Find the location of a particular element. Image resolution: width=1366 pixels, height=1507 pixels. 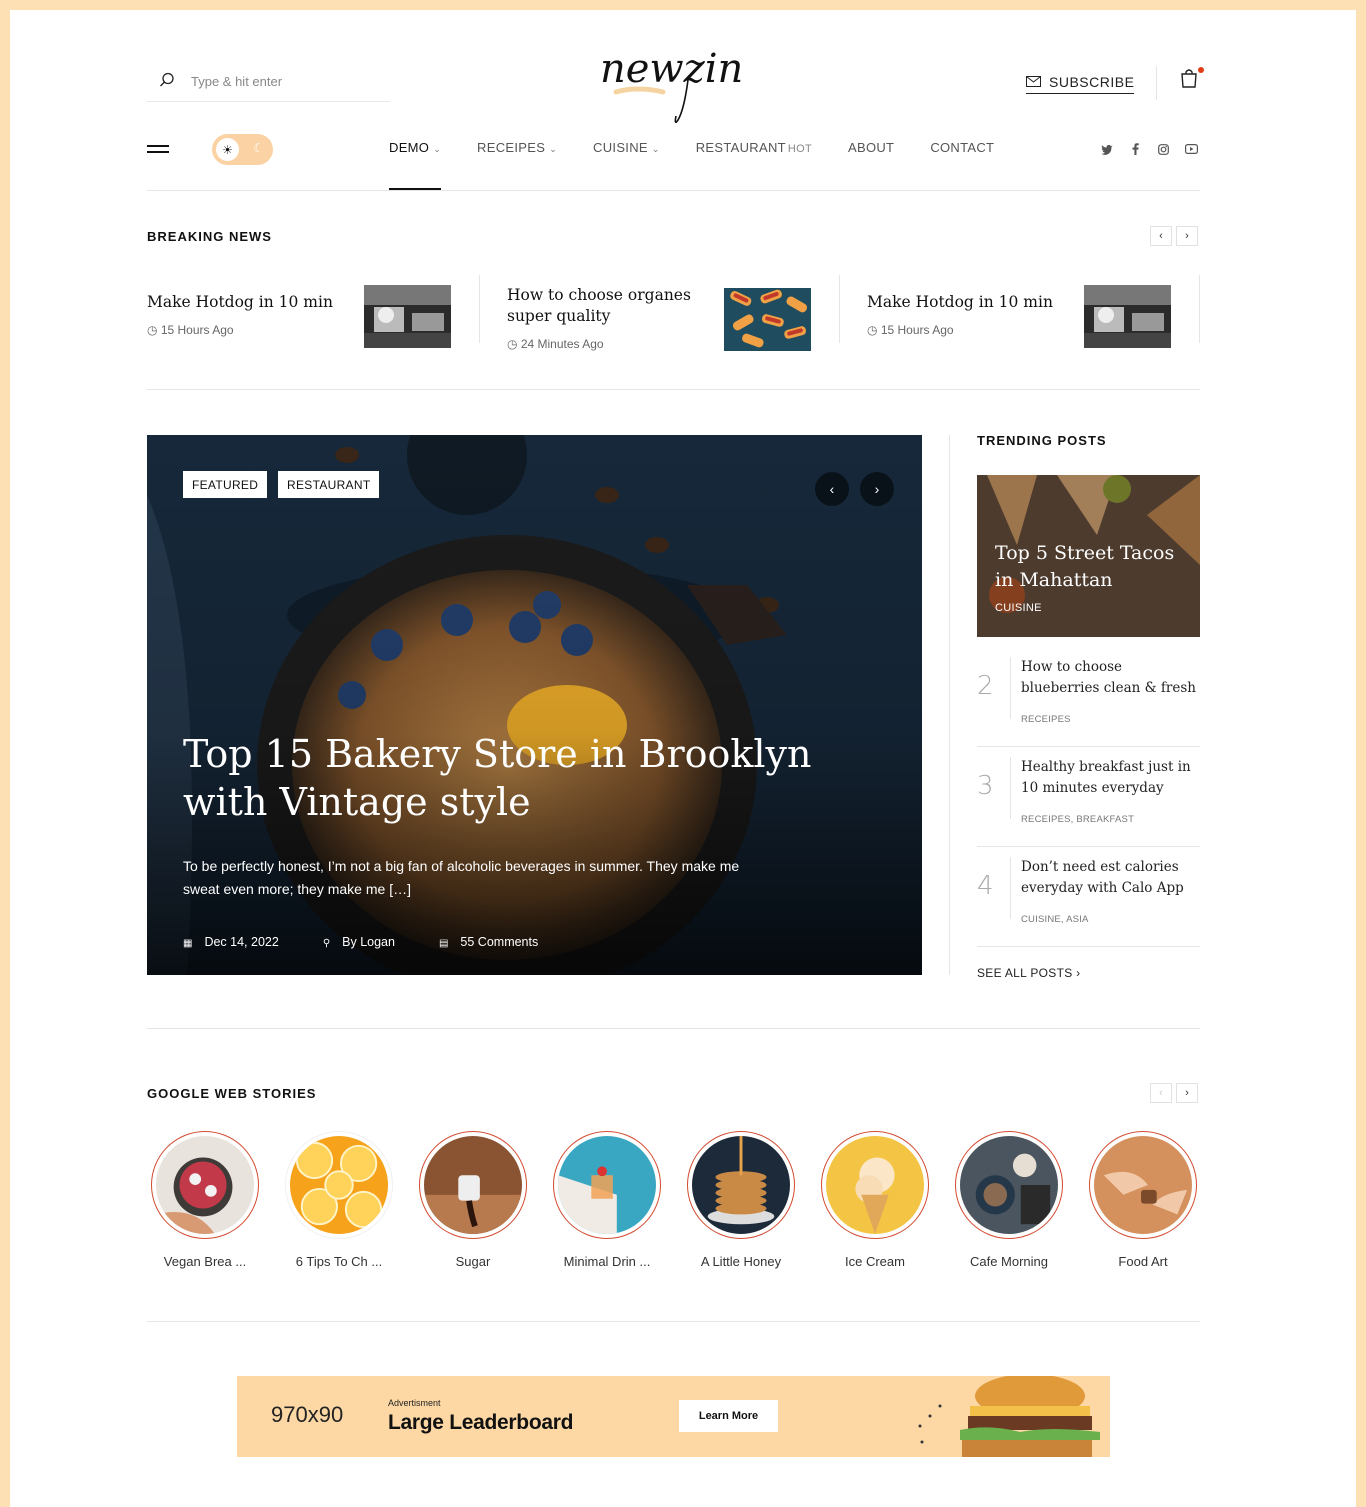

story-label: Cafe Morning is located at coordinates (1009, 1261).